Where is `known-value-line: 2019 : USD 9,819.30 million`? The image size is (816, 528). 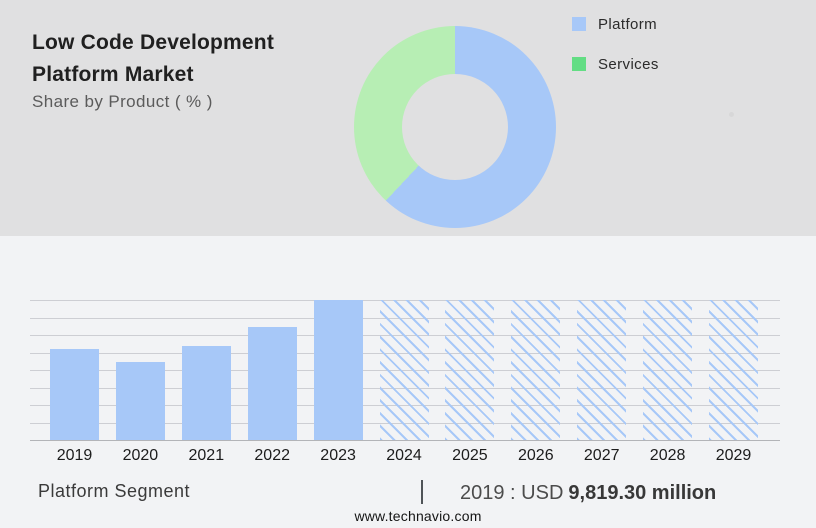
known-value-line: 2019 : USD 9,819.30 million is located at coordinates (588, 493).